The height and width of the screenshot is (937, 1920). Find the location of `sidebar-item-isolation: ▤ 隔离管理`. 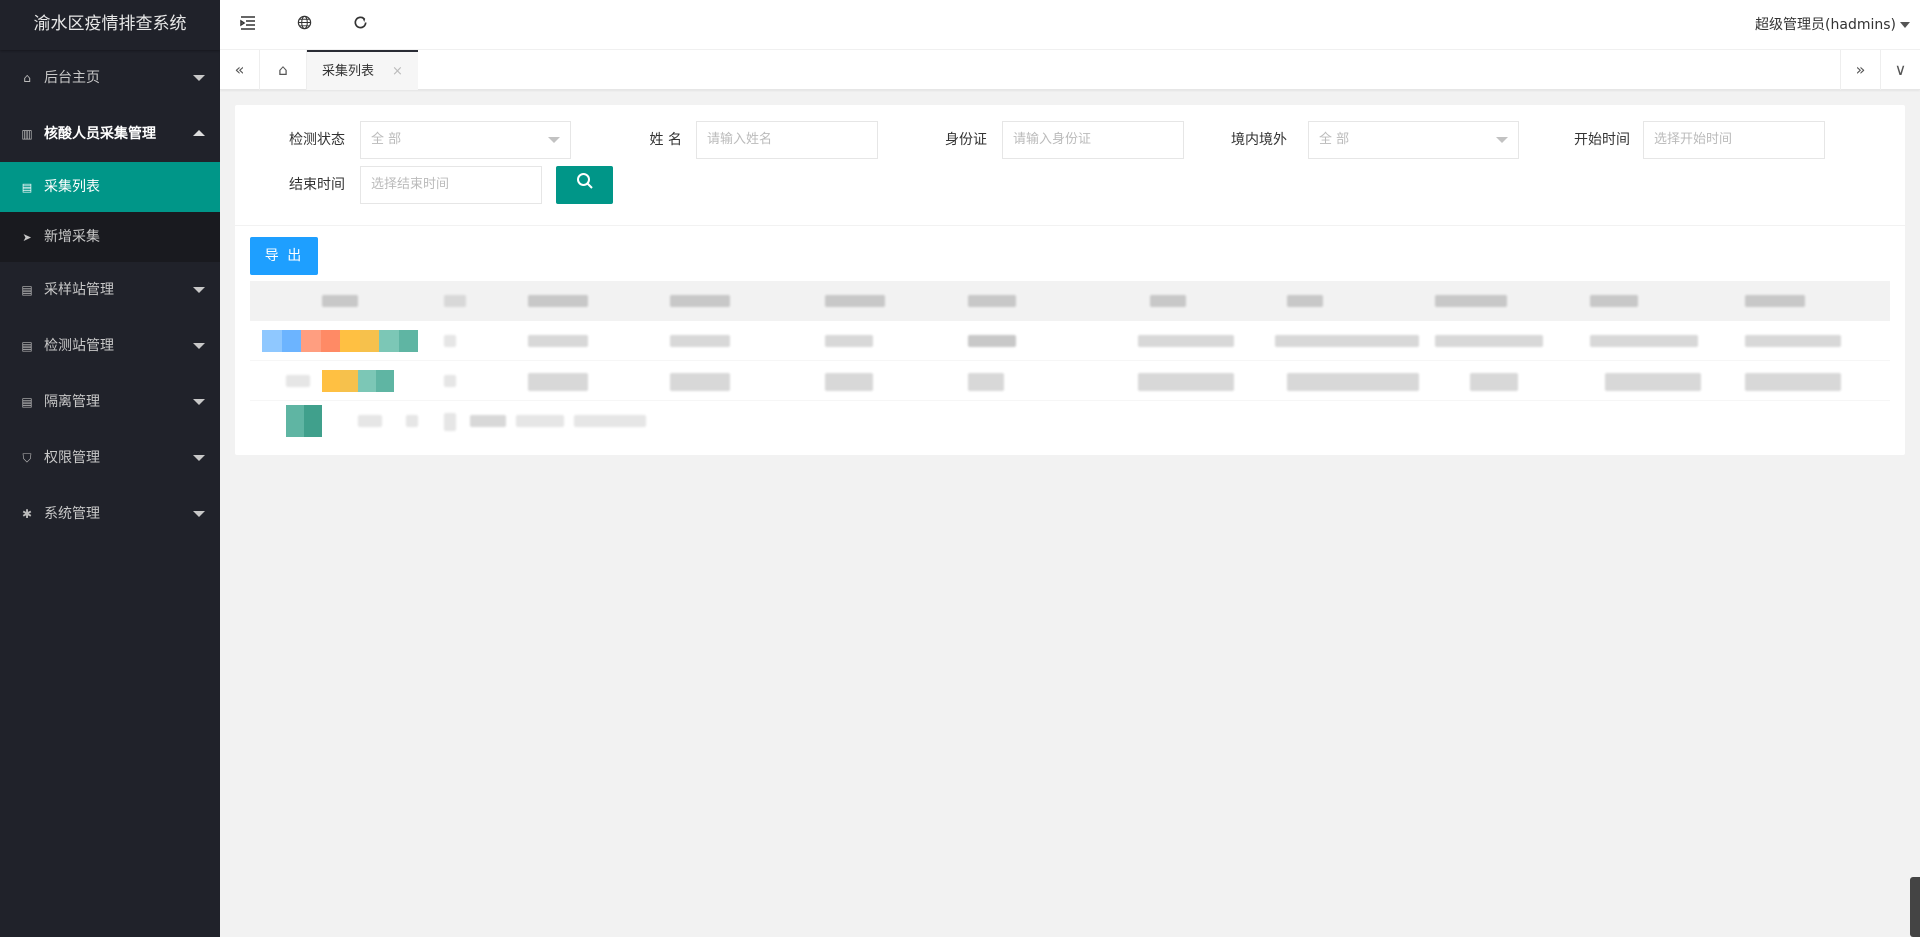

sidebar-item-isolation: ▤ 隔离管理 is located at coordinates (110, 402).